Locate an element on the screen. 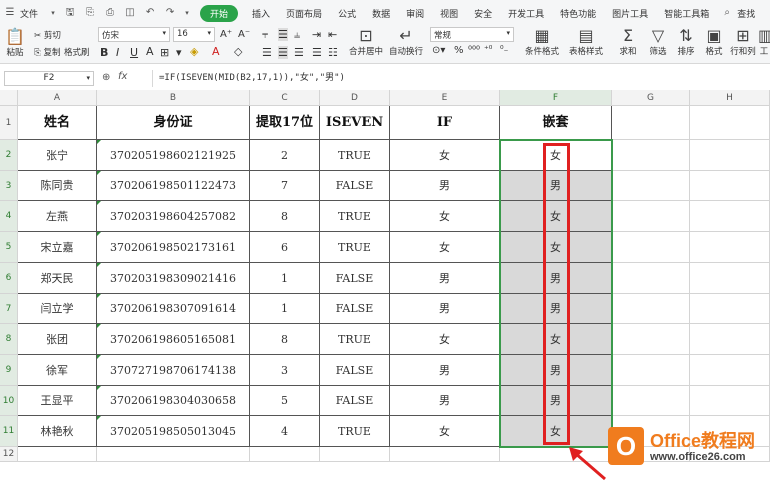 The height and width of the screenshot is (485, 770). font-size-select: 16 ▾ is located at coordinates (194, 34).